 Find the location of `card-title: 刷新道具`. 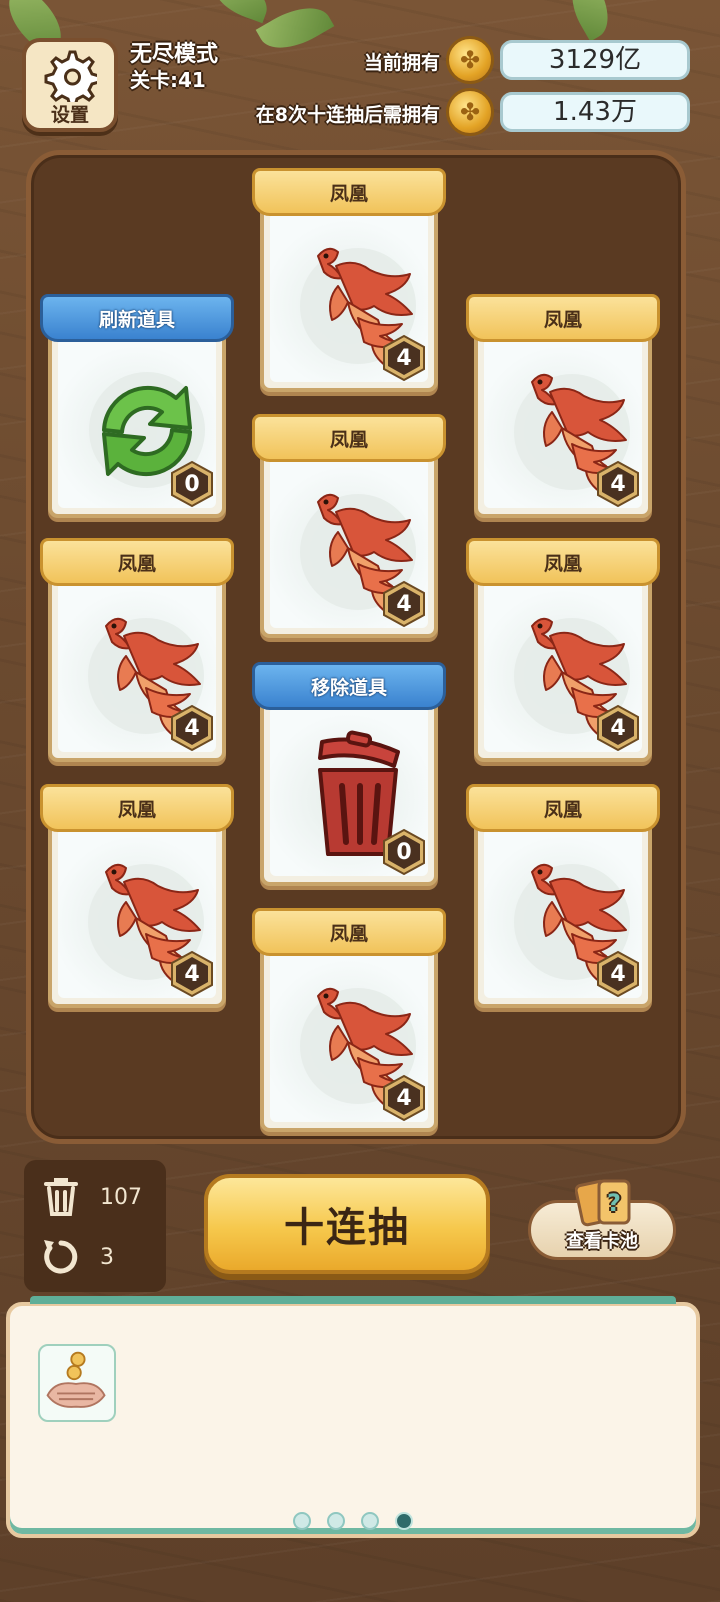

card-title: 刷新道具 is located at coordinates (136, 319).